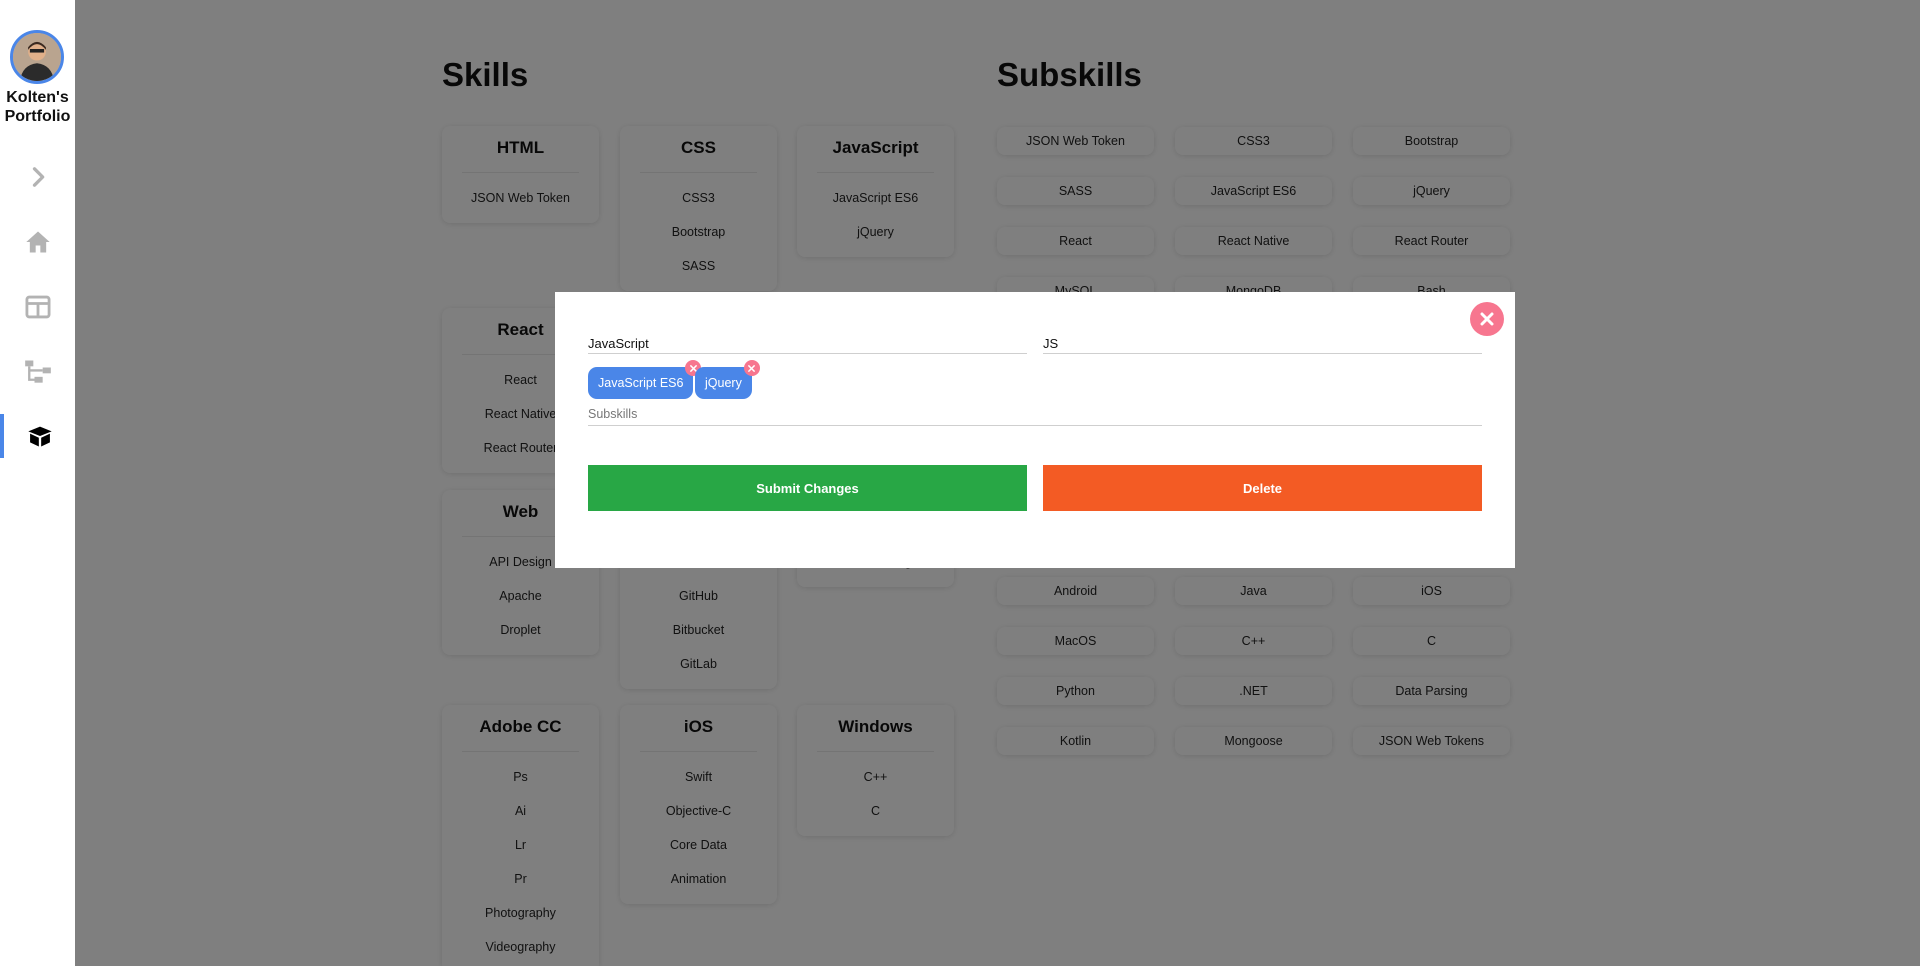  What do you see at coordinates (1035, 414) in the screenshot?
I see `subskills-input` at bounding box center [1035, 414].